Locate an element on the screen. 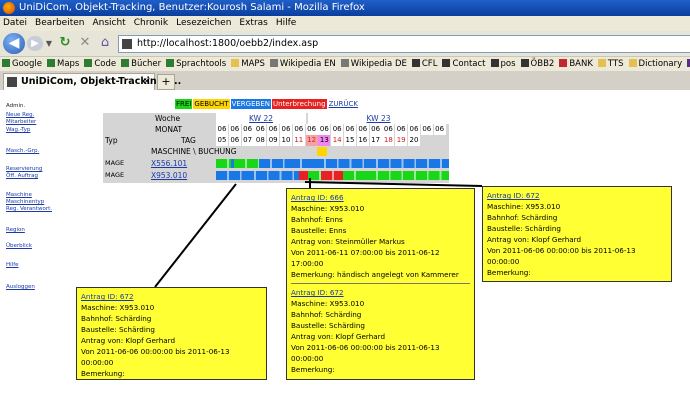 The width and height of the screenshot is (690, 414). popup-bahnhof: Bahnhof: Enns is located at coordinates (317, 219).